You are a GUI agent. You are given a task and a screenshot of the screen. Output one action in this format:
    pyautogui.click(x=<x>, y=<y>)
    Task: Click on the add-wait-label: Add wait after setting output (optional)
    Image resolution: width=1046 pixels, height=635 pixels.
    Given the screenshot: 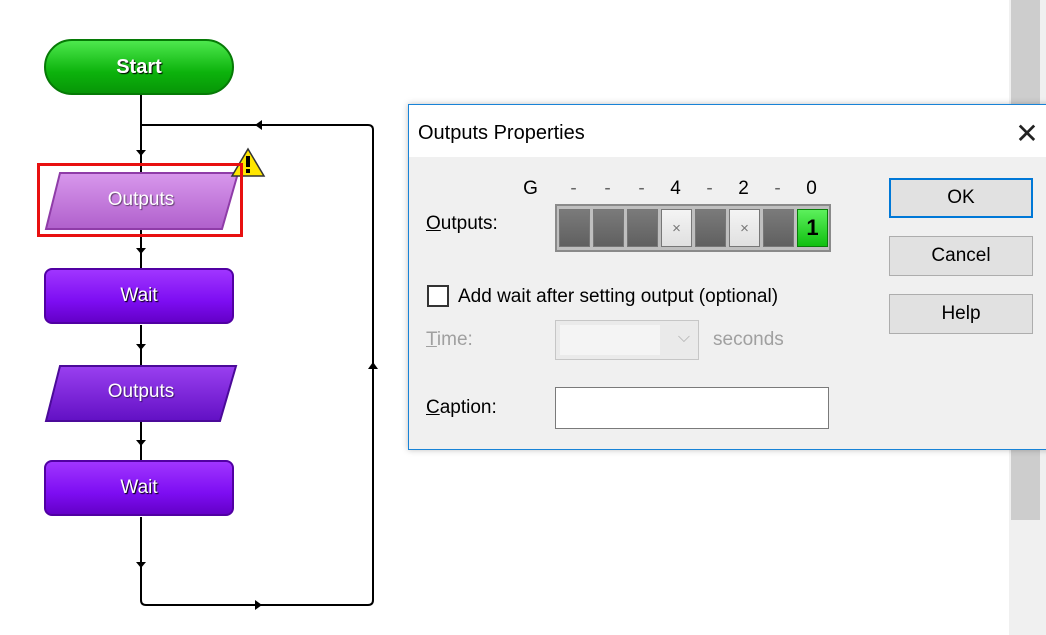 What is the action you would take?
    pyautogui.click(x=618, y=297)
    